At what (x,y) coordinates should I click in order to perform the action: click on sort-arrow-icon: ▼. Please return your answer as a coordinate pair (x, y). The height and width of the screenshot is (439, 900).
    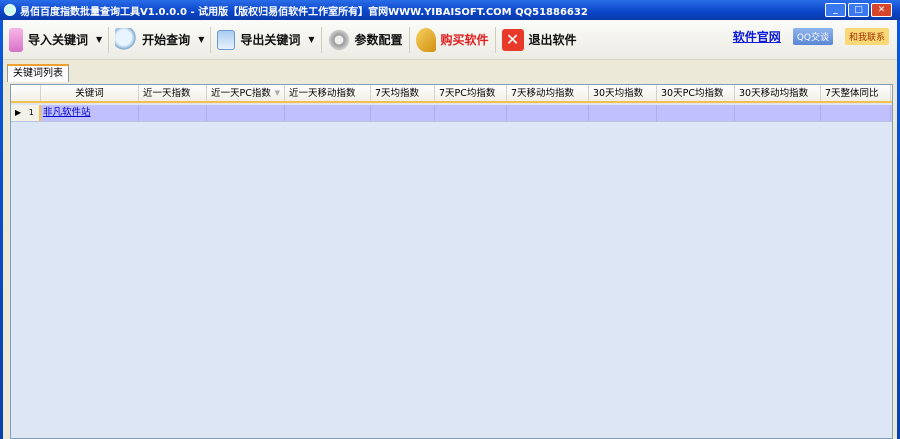
    Looking at the image, I should click on (277, 93).